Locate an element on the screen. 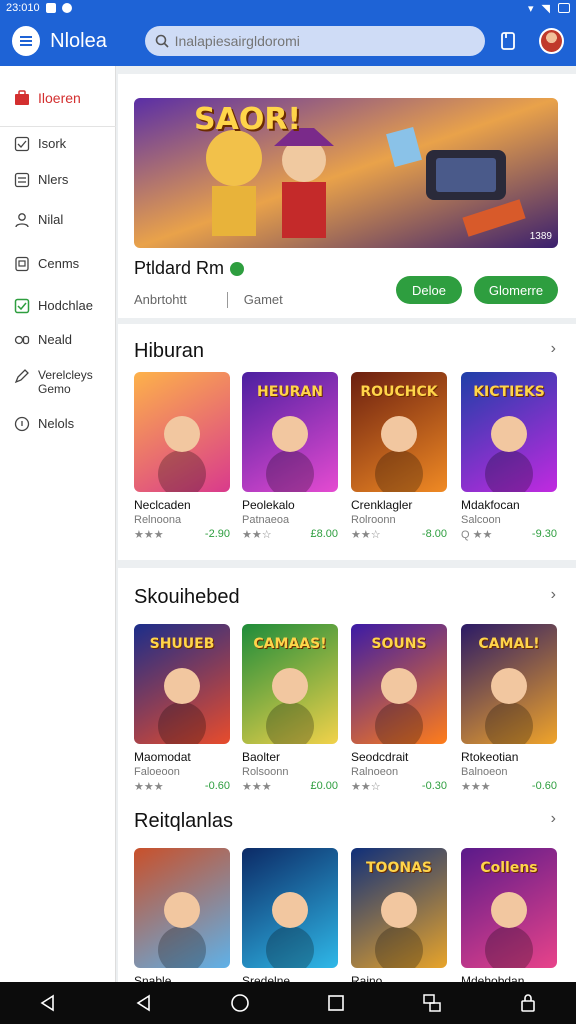 Image resolution: width=576 pixels, height=1024 pixels. game-rating-row: ★★★ -2.90 is located at coordinates (182, 534).